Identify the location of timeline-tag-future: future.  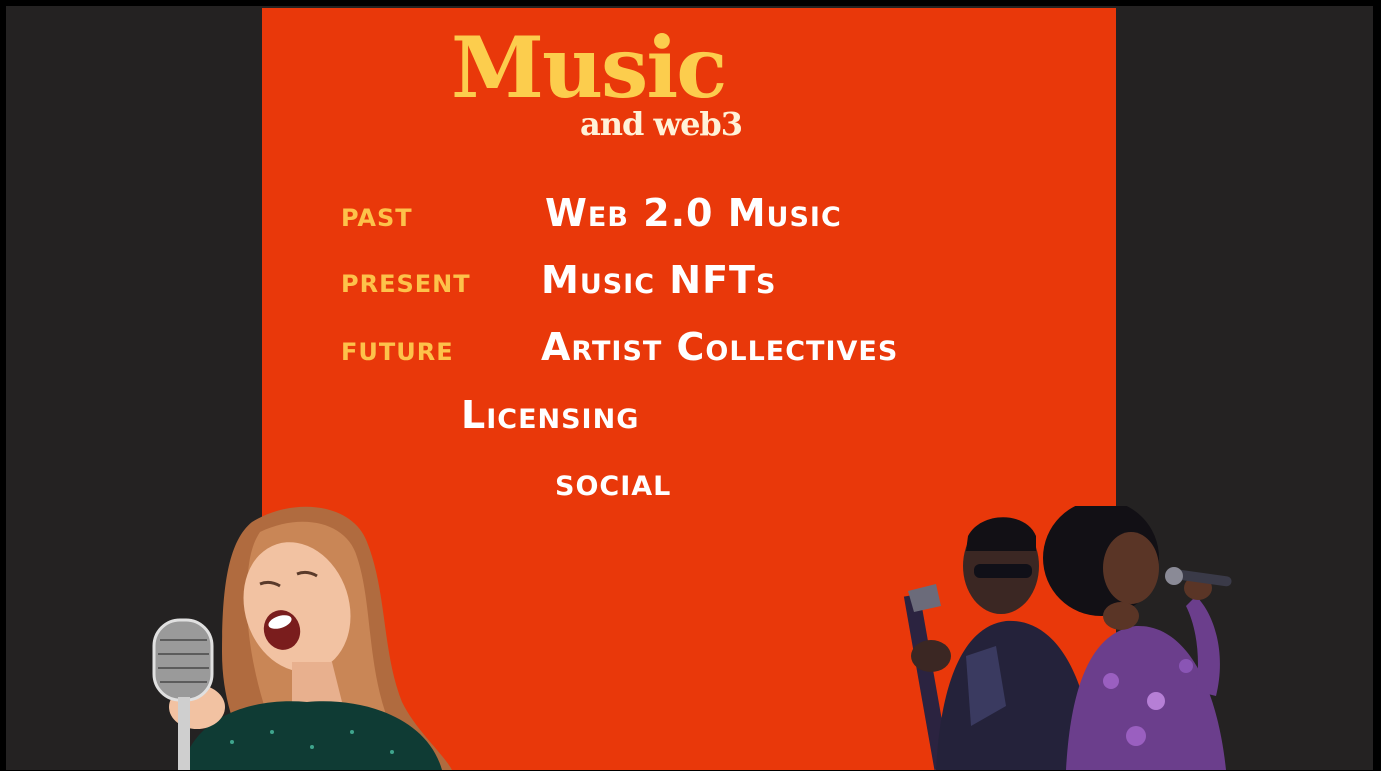
(397, 349).